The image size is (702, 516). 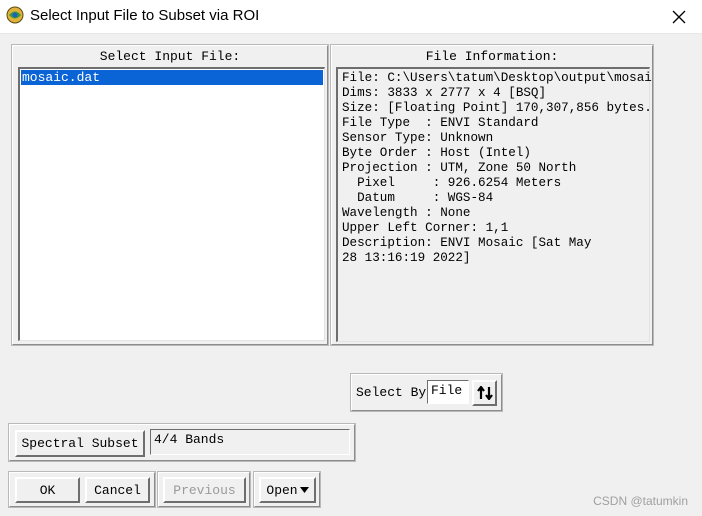 I want to click on ok-button: OK, so click(x=47, y=490).